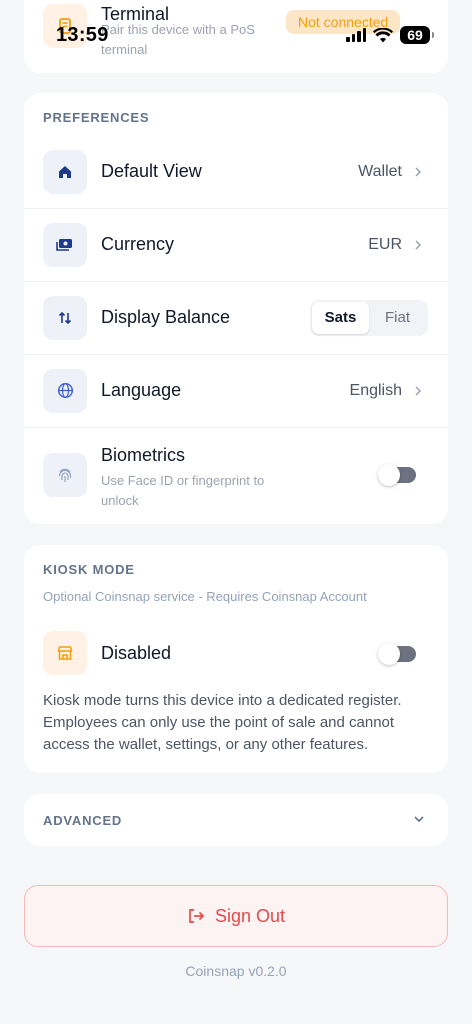  Describe the element at coordinates (236, 244) in the screenshot. I see `currency-row: Currency EUR` at that location.